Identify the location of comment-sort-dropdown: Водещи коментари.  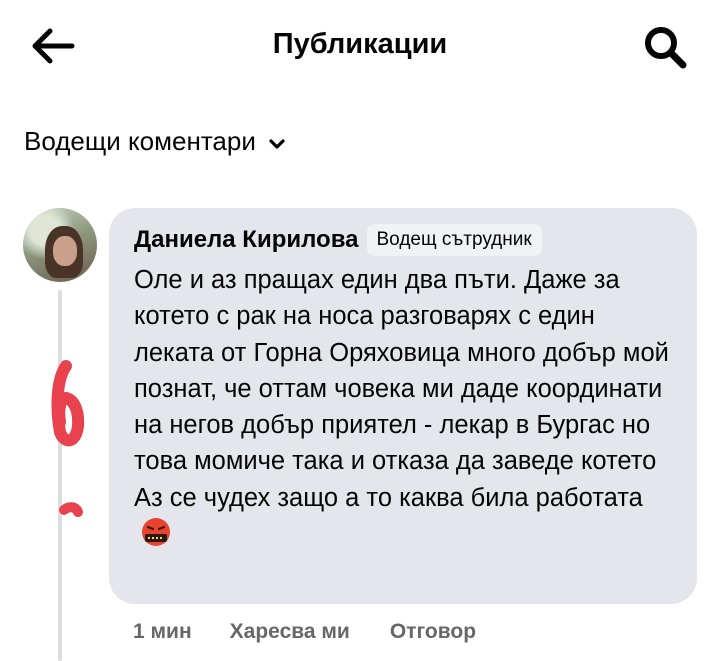
(155, 141).